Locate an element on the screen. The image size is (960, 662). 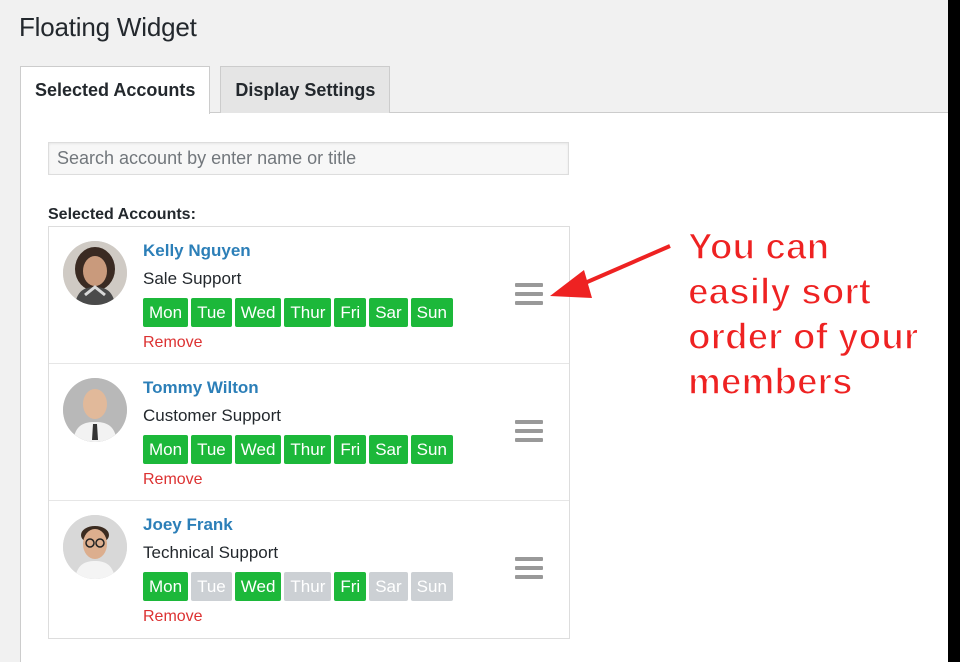
tab-bar: Selected Accounts Display Settings is located at coordinates (205, 90).